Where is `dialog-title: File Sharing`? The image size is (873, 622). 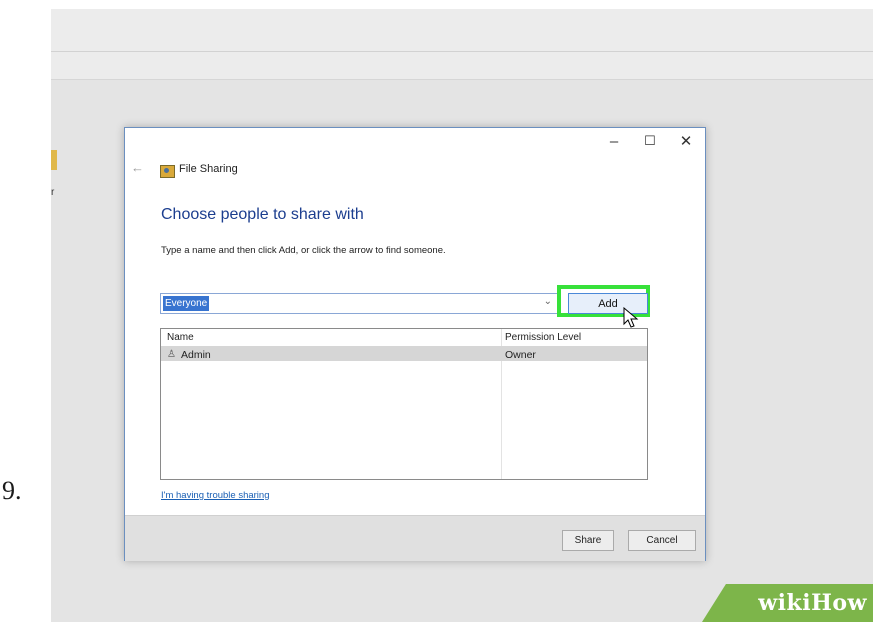 dialog-title: File Sharing is located at coordinates (208, 169).